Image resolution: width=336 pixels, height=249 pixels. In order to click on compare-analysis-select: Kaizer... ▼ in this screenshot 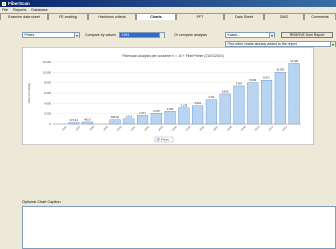, I will do `click(250, 35)`.